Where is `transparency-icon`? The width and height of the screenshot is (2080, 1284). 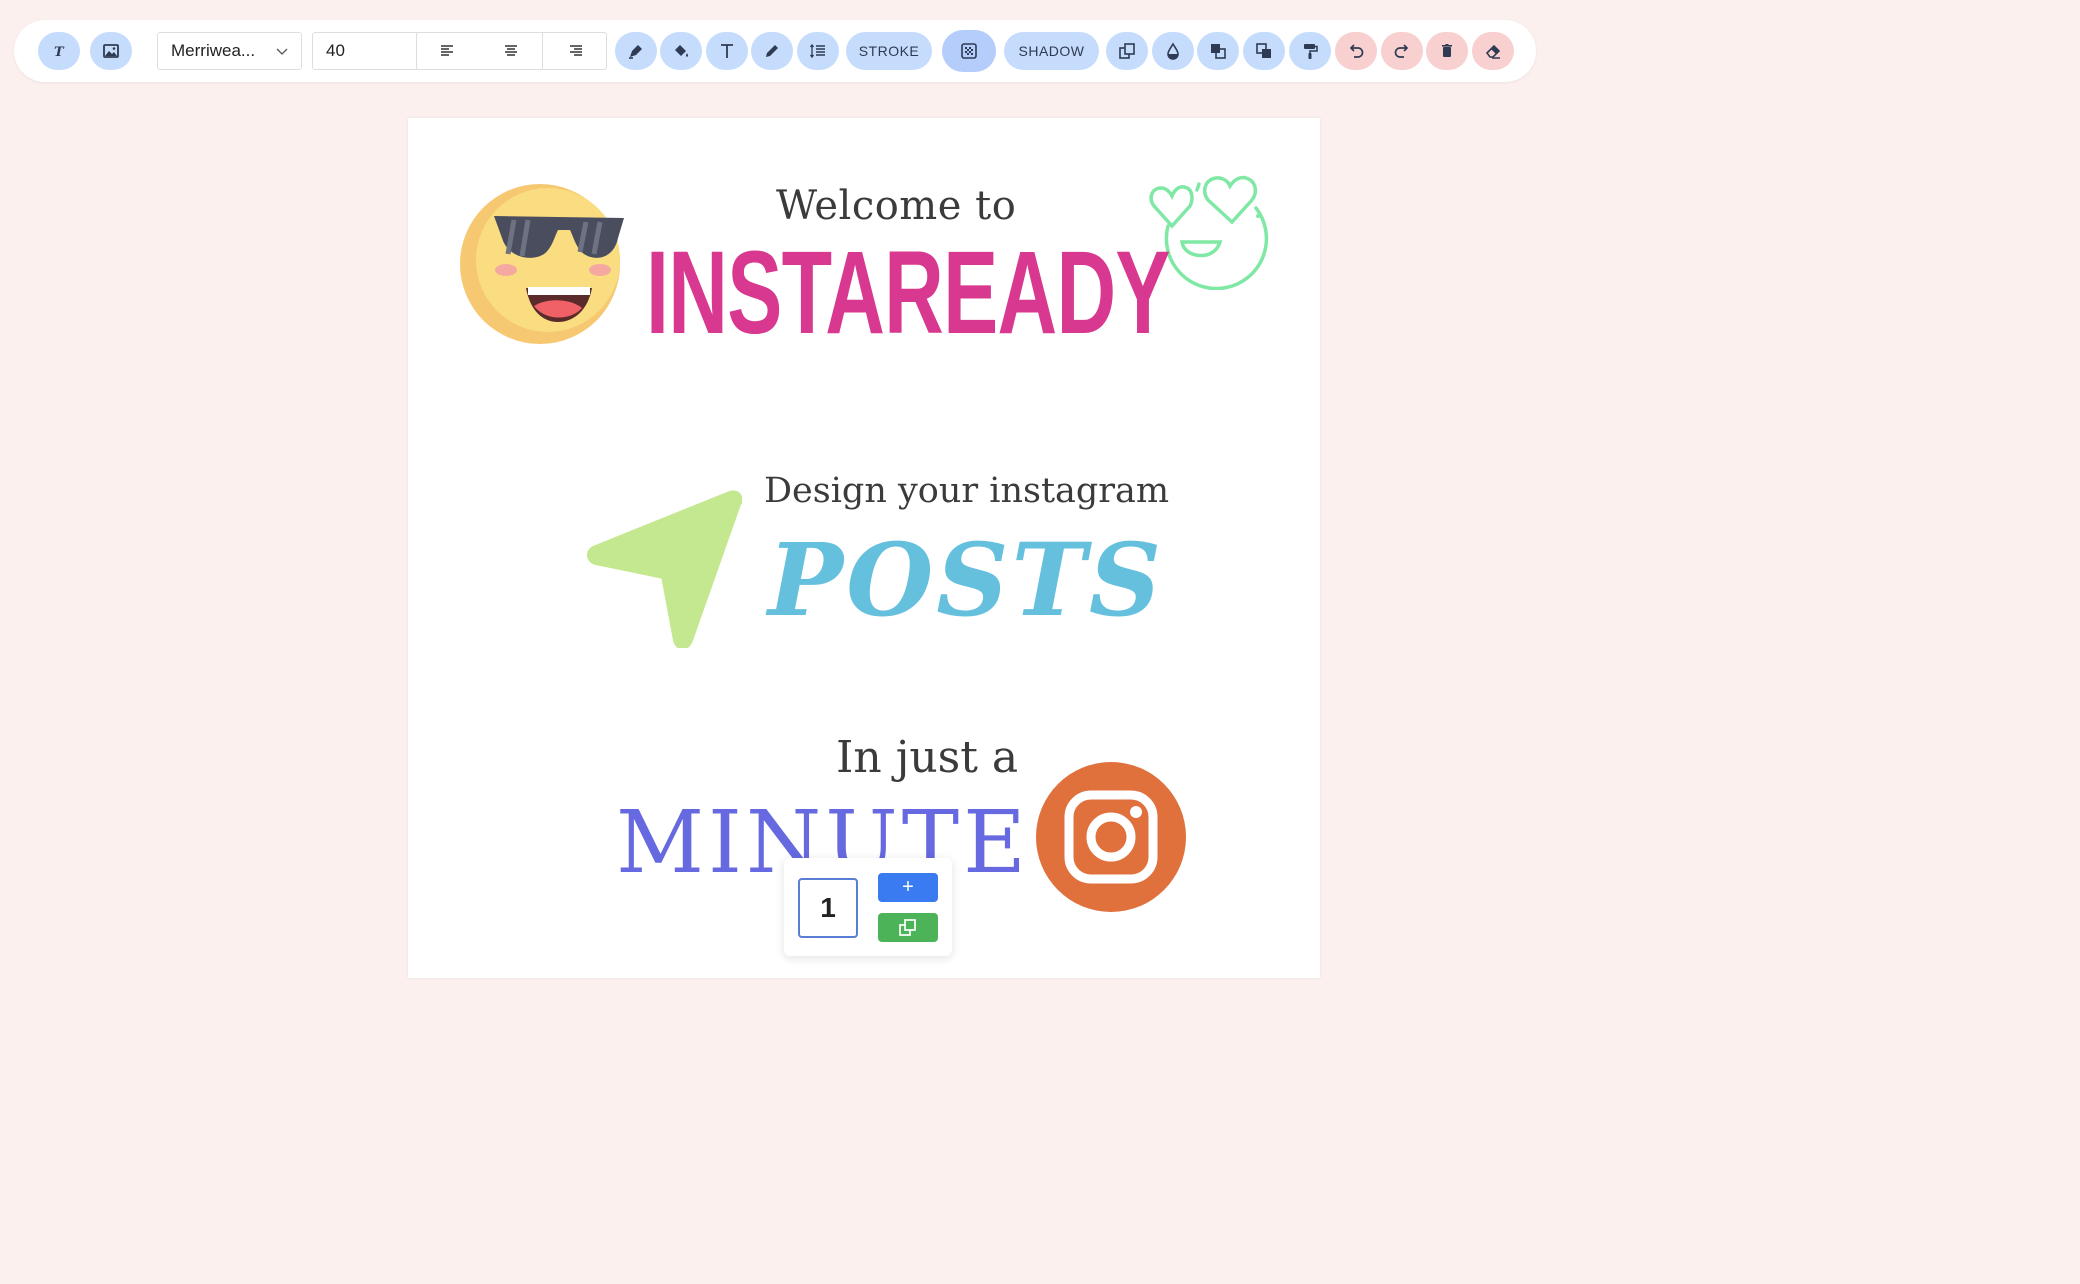
transparency-icon is located at coordinates (969, 51).